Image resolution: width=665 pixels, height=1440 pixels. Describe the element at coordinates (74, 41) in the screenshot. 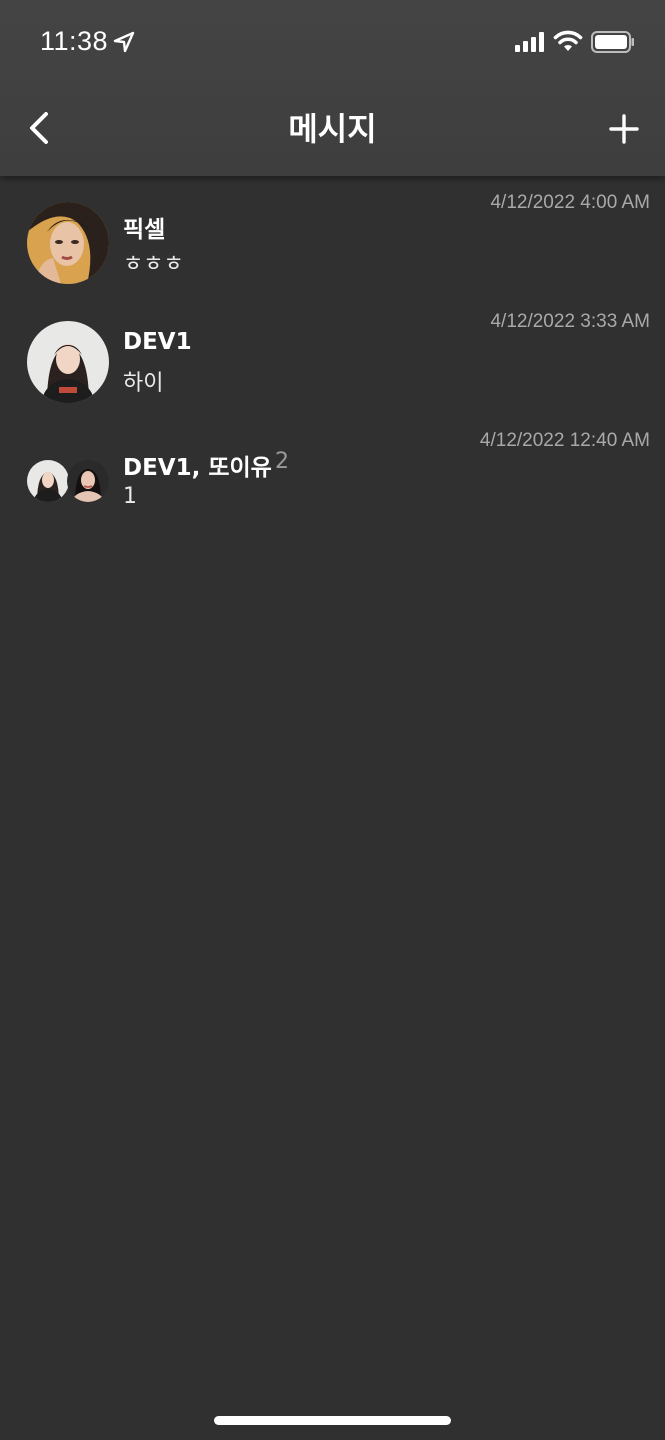

I see `status-time: 11:38` at that location.